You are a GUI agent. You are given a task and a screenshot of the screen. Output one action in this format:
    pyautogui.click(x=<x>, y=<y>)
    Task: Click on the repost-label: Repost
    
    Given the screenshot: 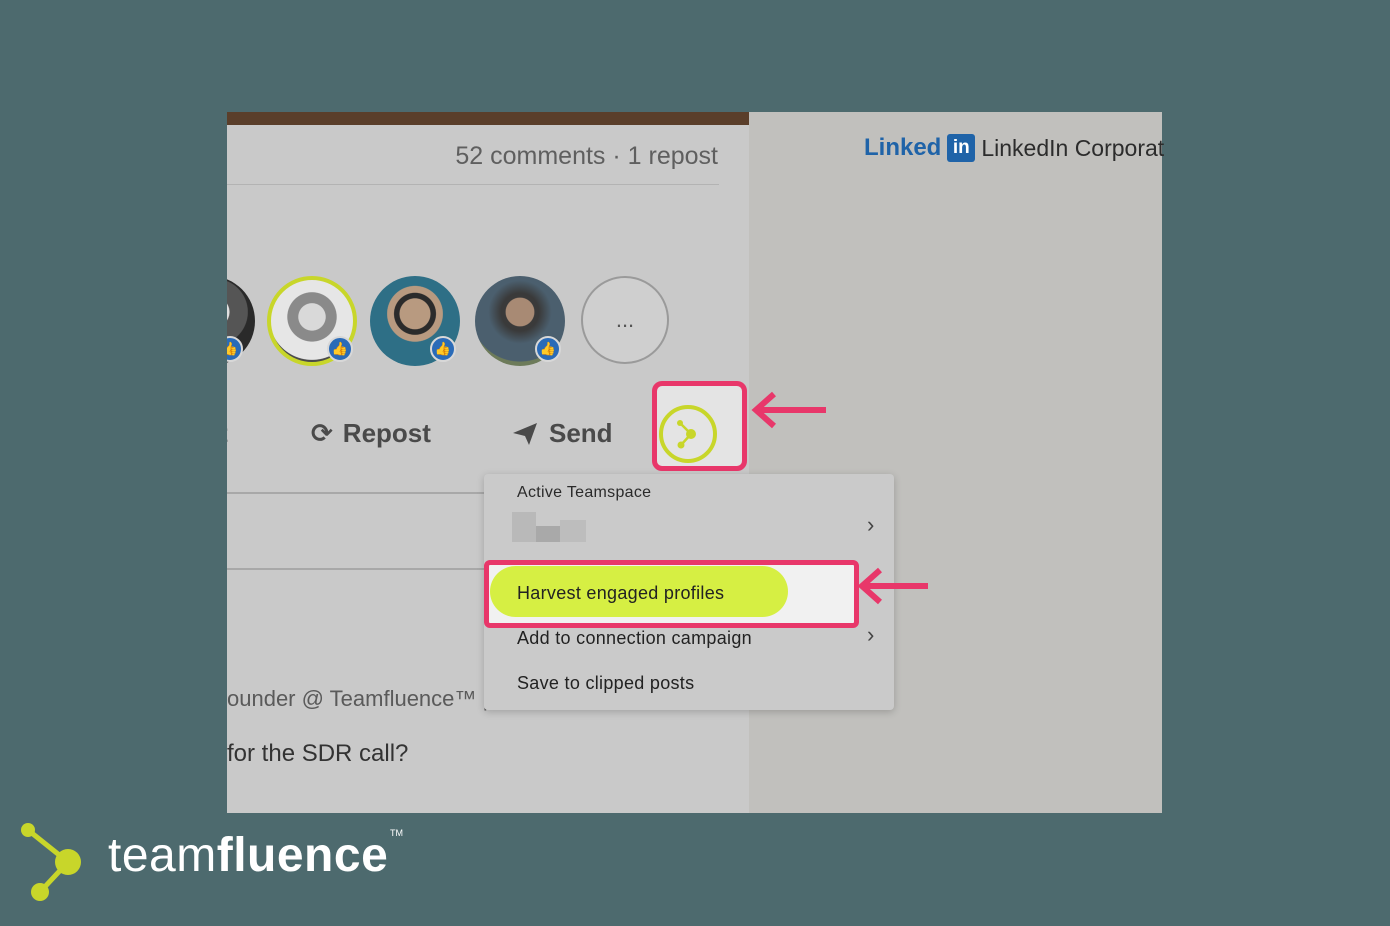 What is the action you would take?
    pyautogui.click(x=386, y=433)
    